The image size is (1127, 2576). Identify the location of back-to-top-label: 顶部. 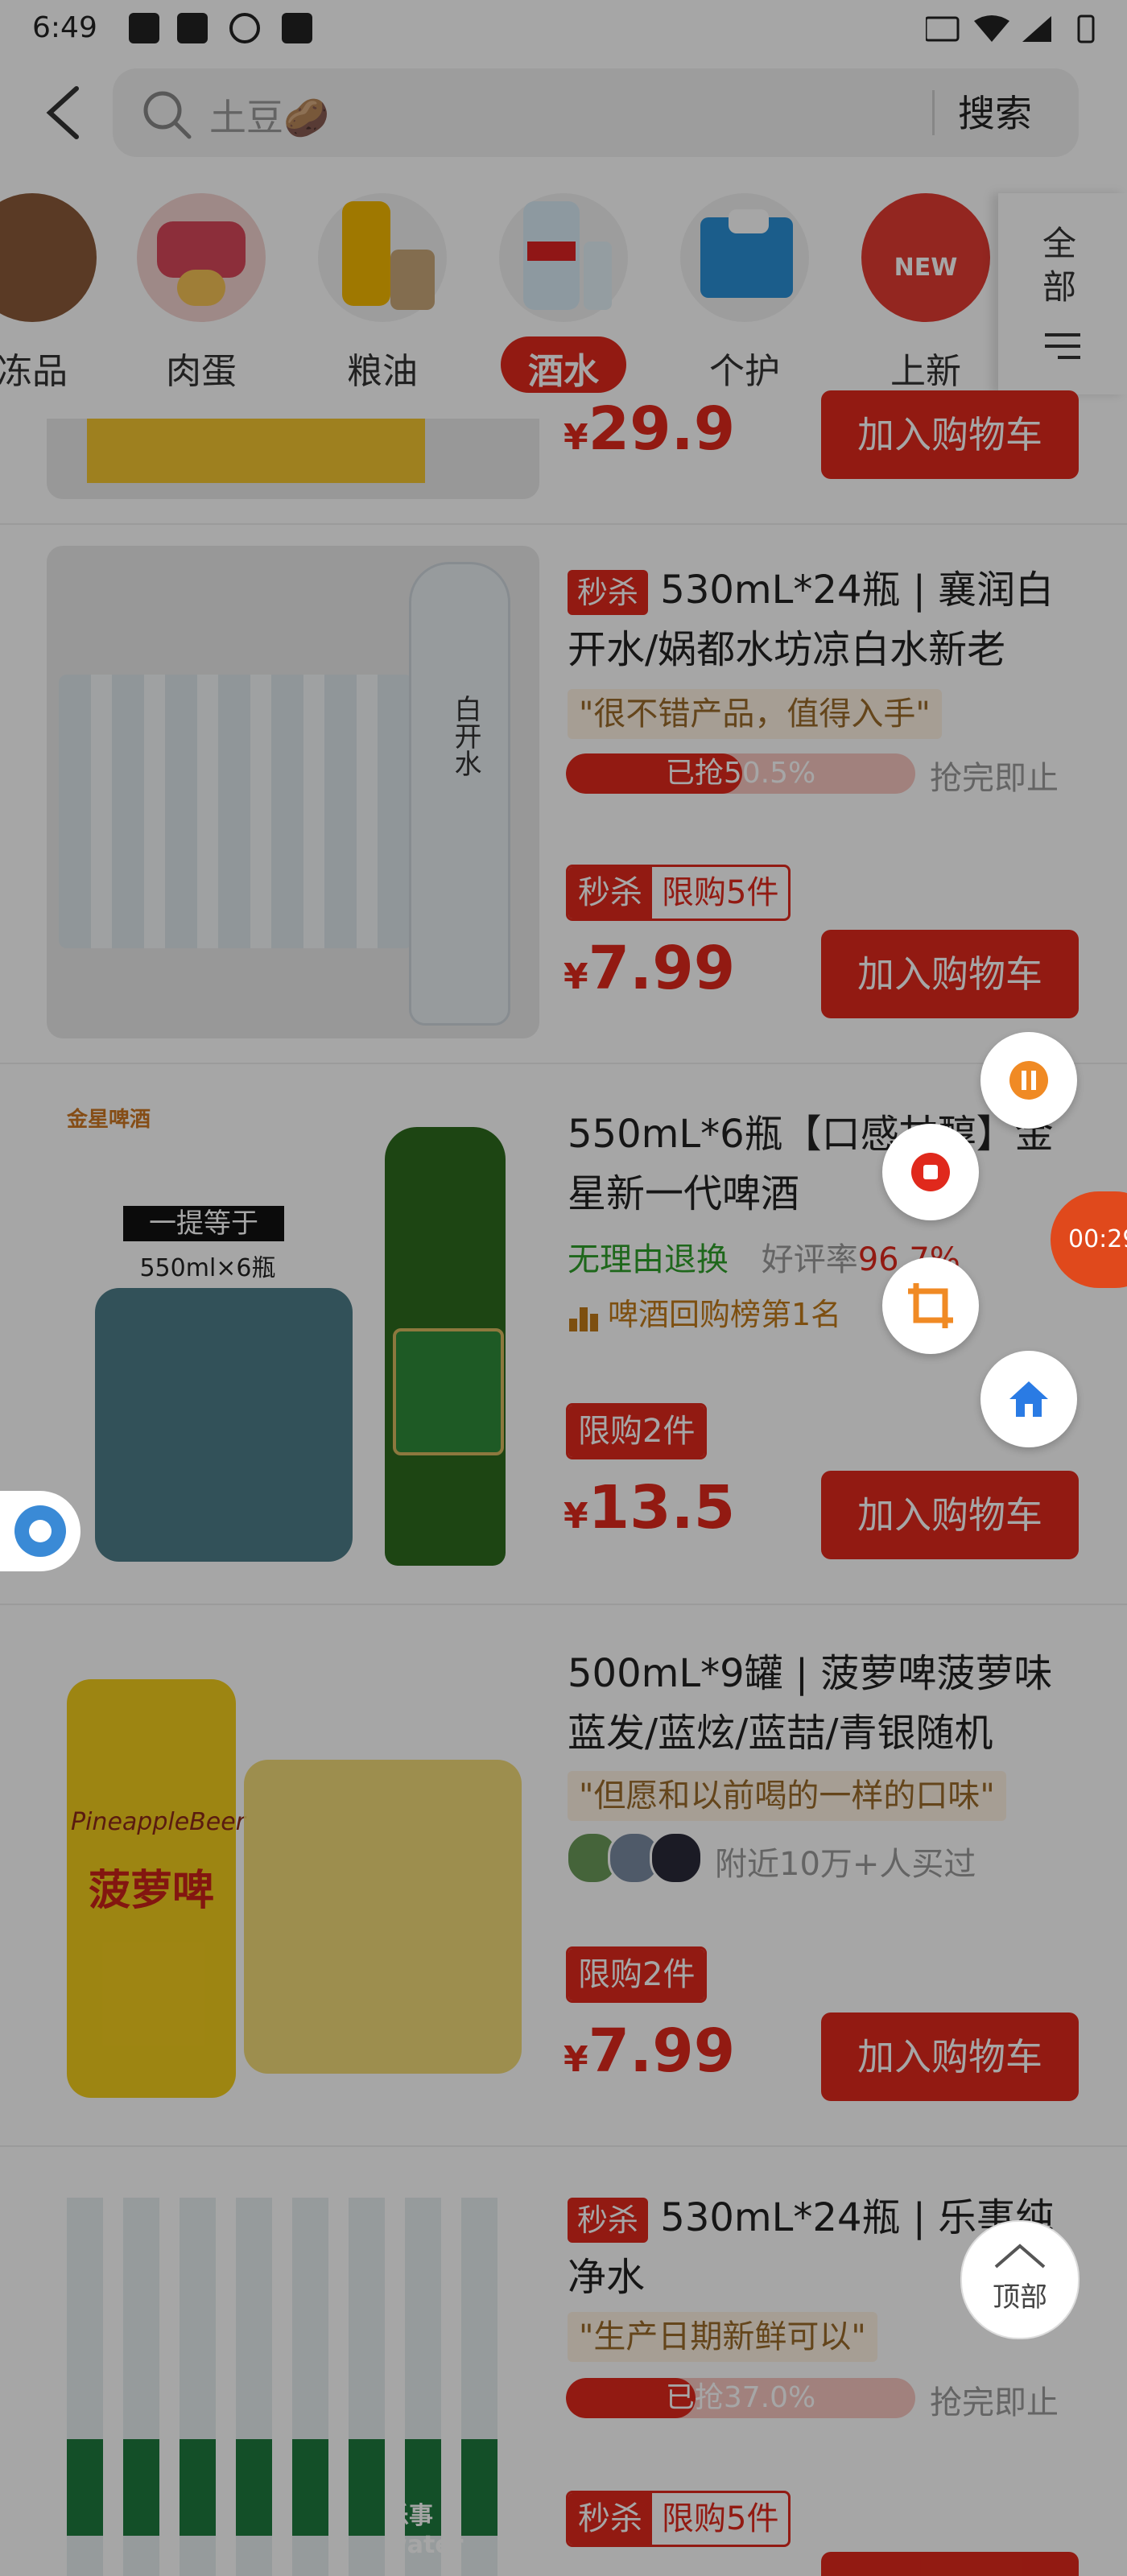
(1020, 2297).